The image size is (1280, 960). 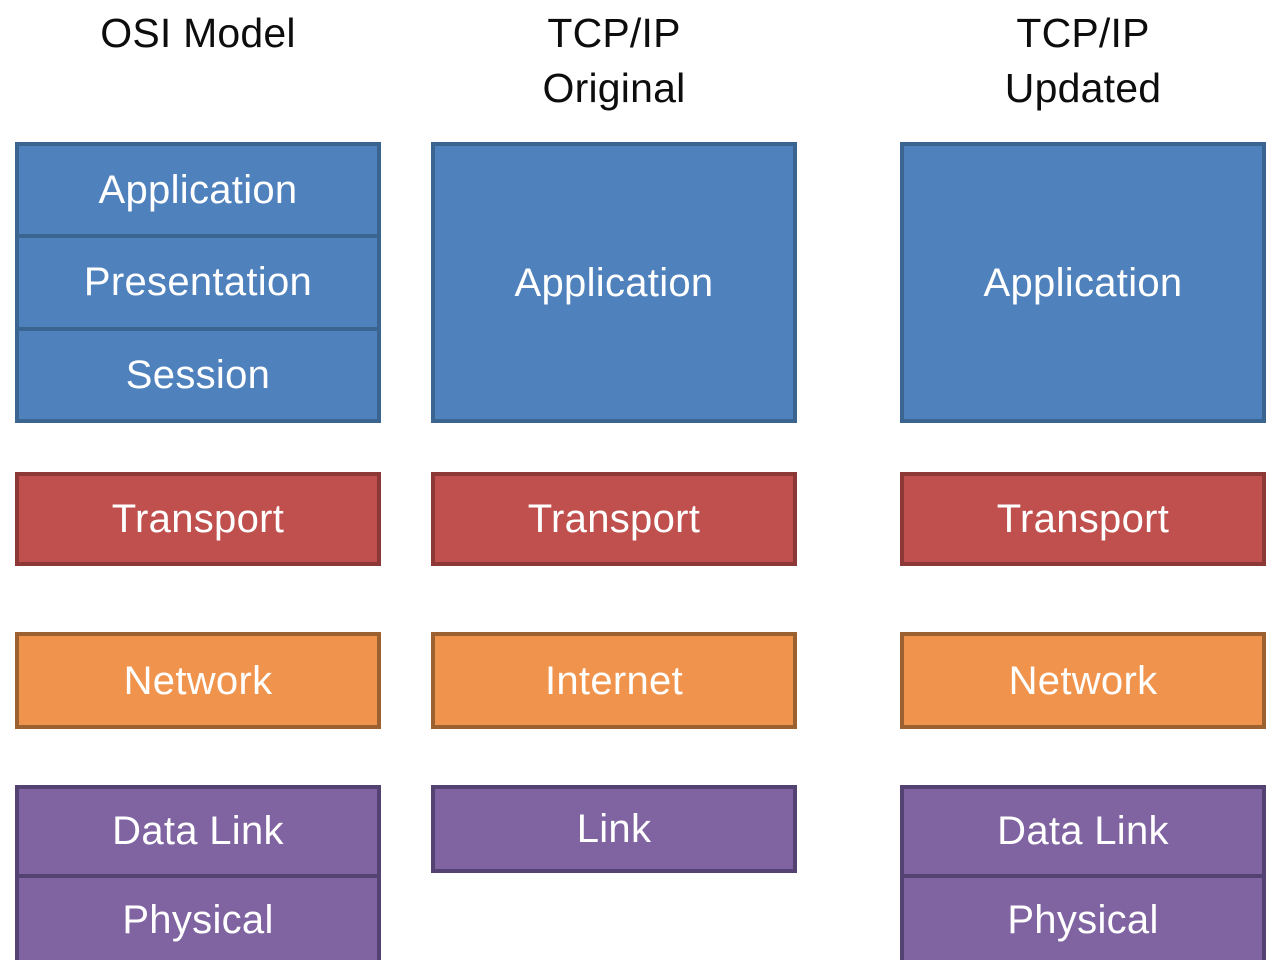 What do you see at coordinates (614, 60) in the screenshot?
I see `column-header-tcpip-original: TCP/IP Original` at bounding box center [614, 60].